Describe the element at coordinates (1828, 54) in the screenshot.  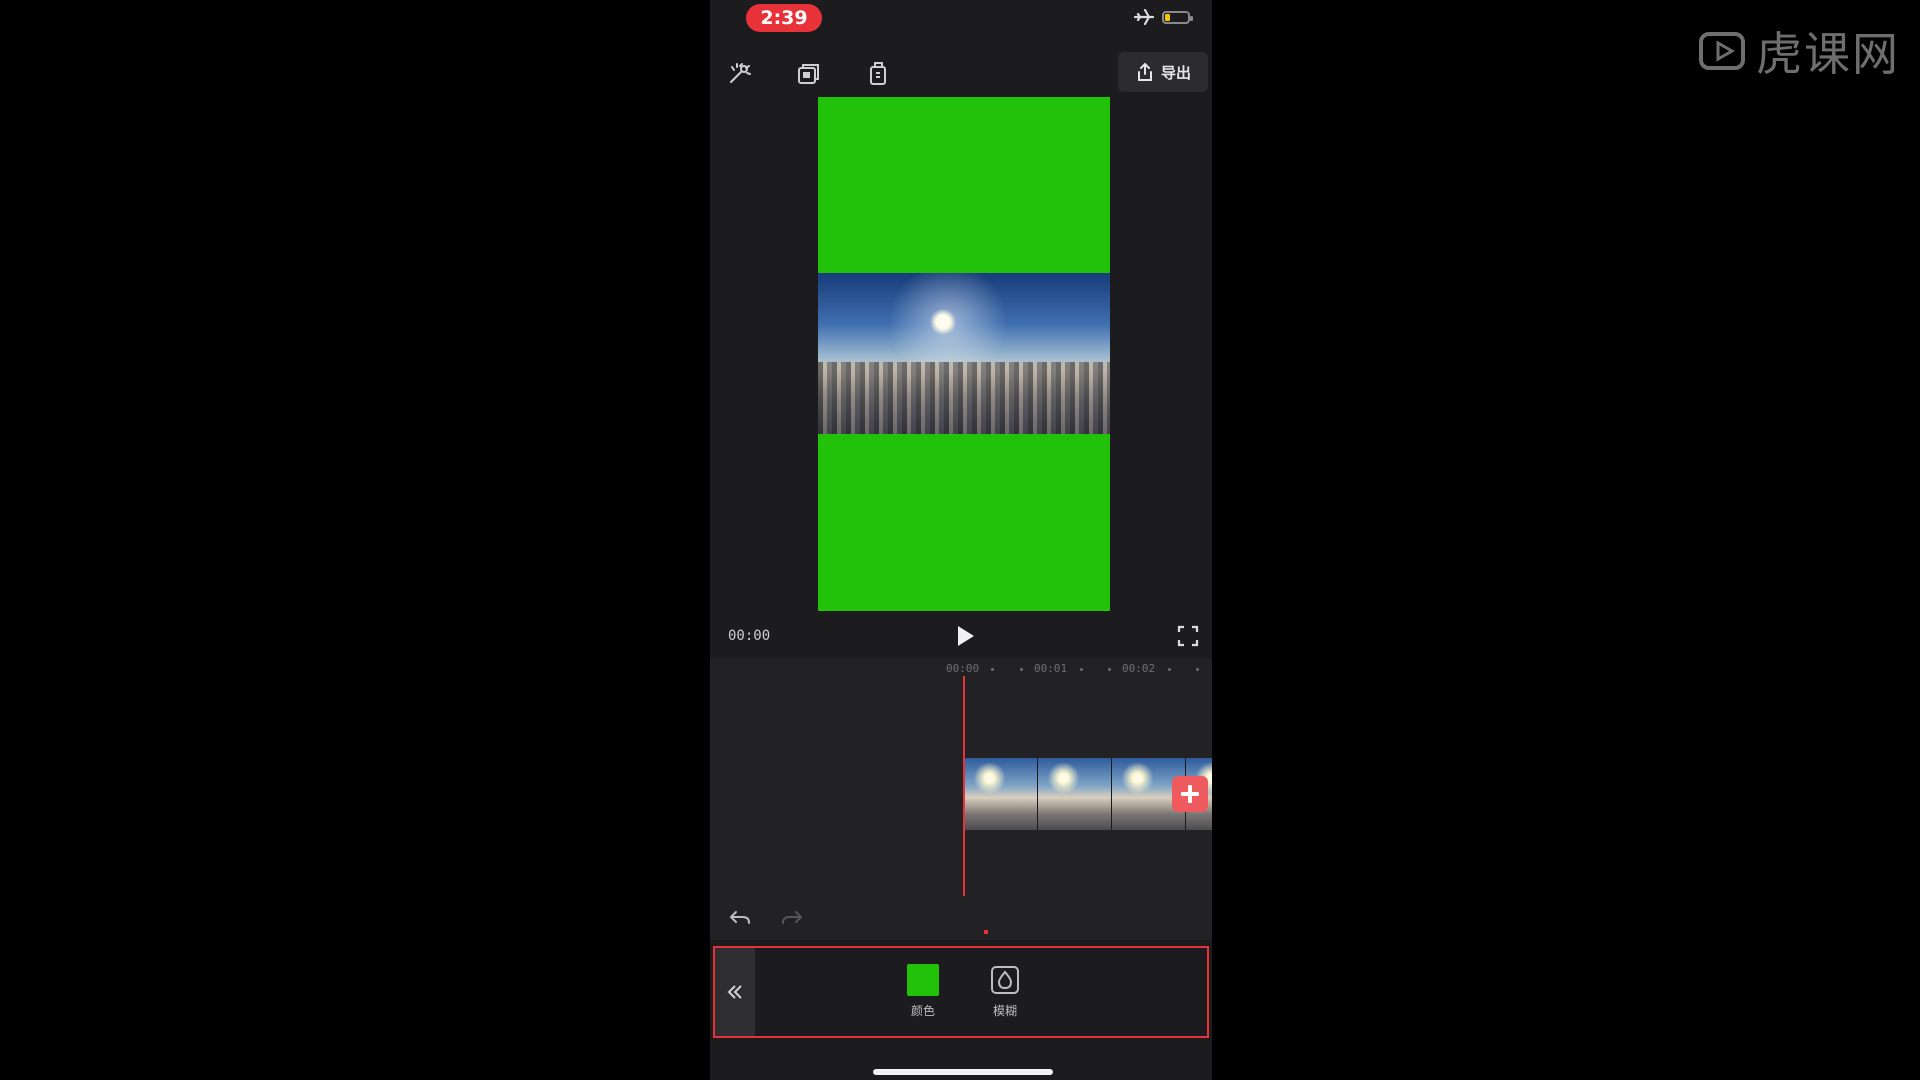
I see `watermark-text: 虎课网` at that location.